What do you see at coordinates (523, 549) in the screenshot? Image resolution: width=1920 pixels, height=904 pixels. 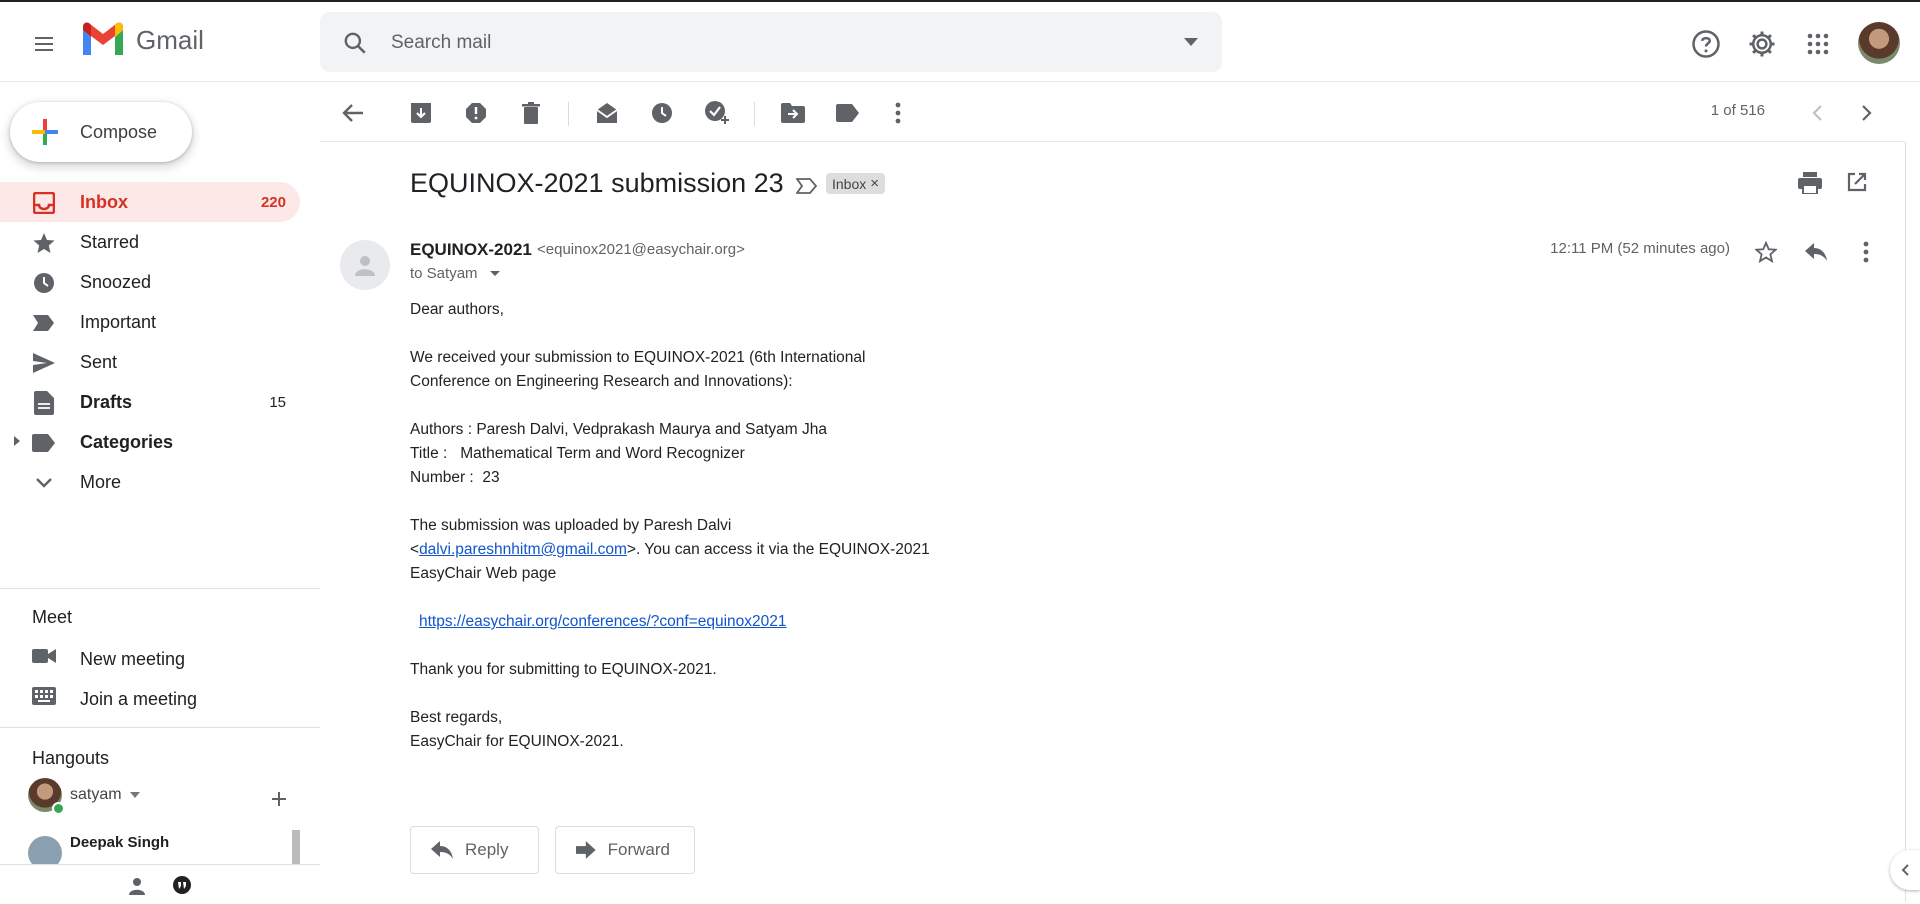 I see `uploader-email-link: dalvi.pareshnhitm@gmail.com` at bounding box center [523, 549].